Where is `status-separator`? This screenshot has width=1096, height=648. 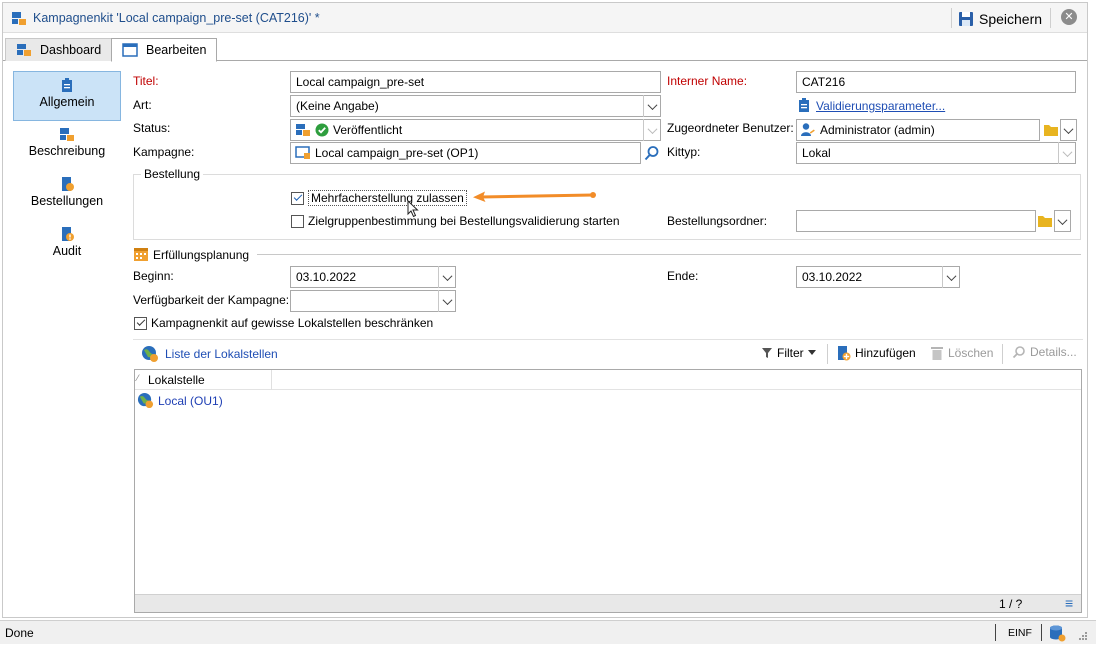 status-separator is located at coordinates (995, 632).